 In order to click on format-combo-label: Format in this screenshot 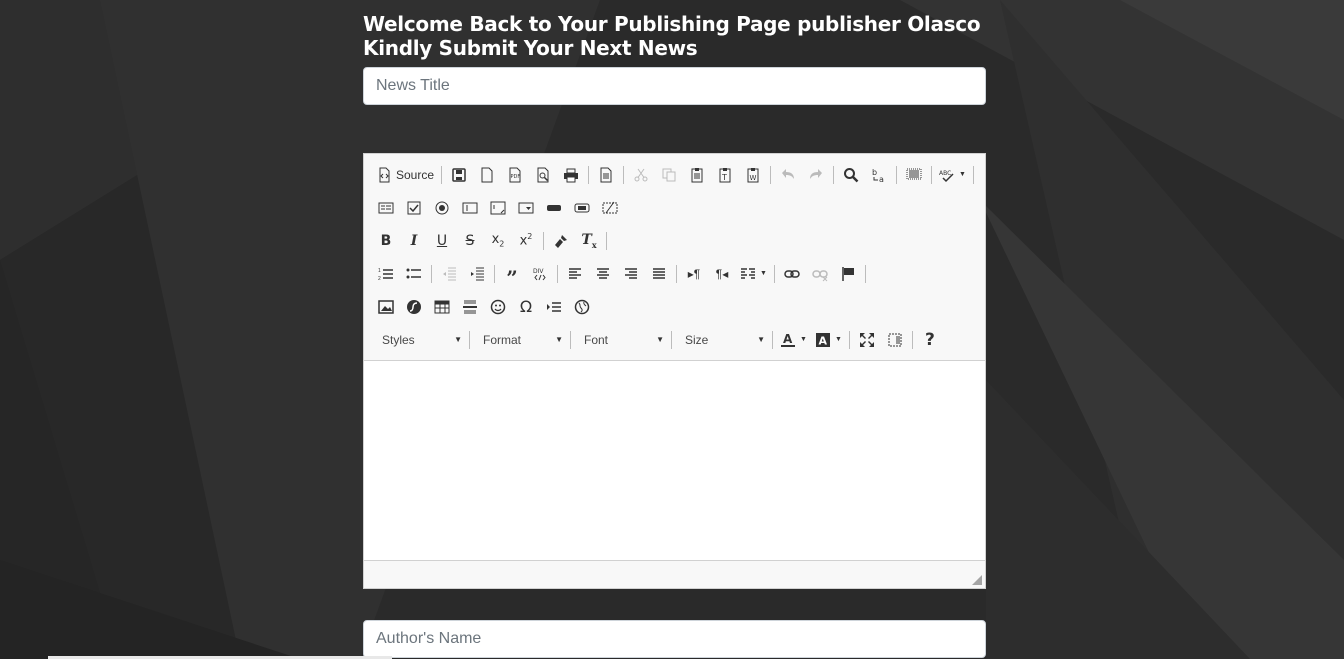, I will do `click(502, 339)`.